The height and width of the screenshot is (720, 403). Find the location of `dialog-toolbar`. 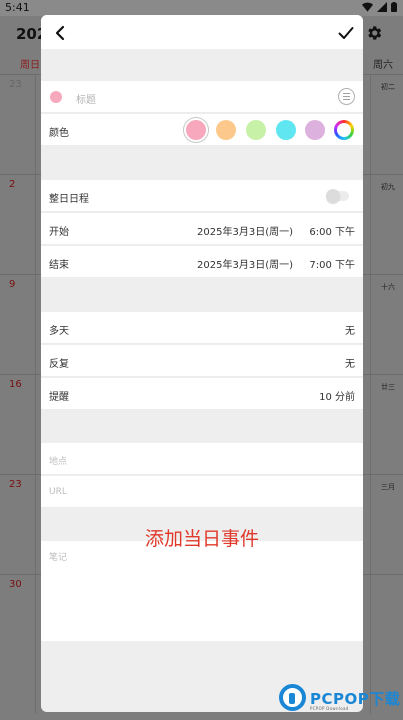

dialog-toolbar is located at coordinates (202, 32).